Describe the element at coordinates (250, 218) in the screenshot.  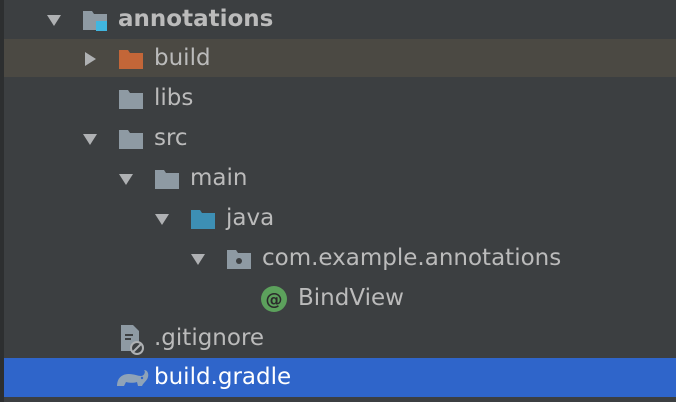
I see `tree-label-java: java` at that location.